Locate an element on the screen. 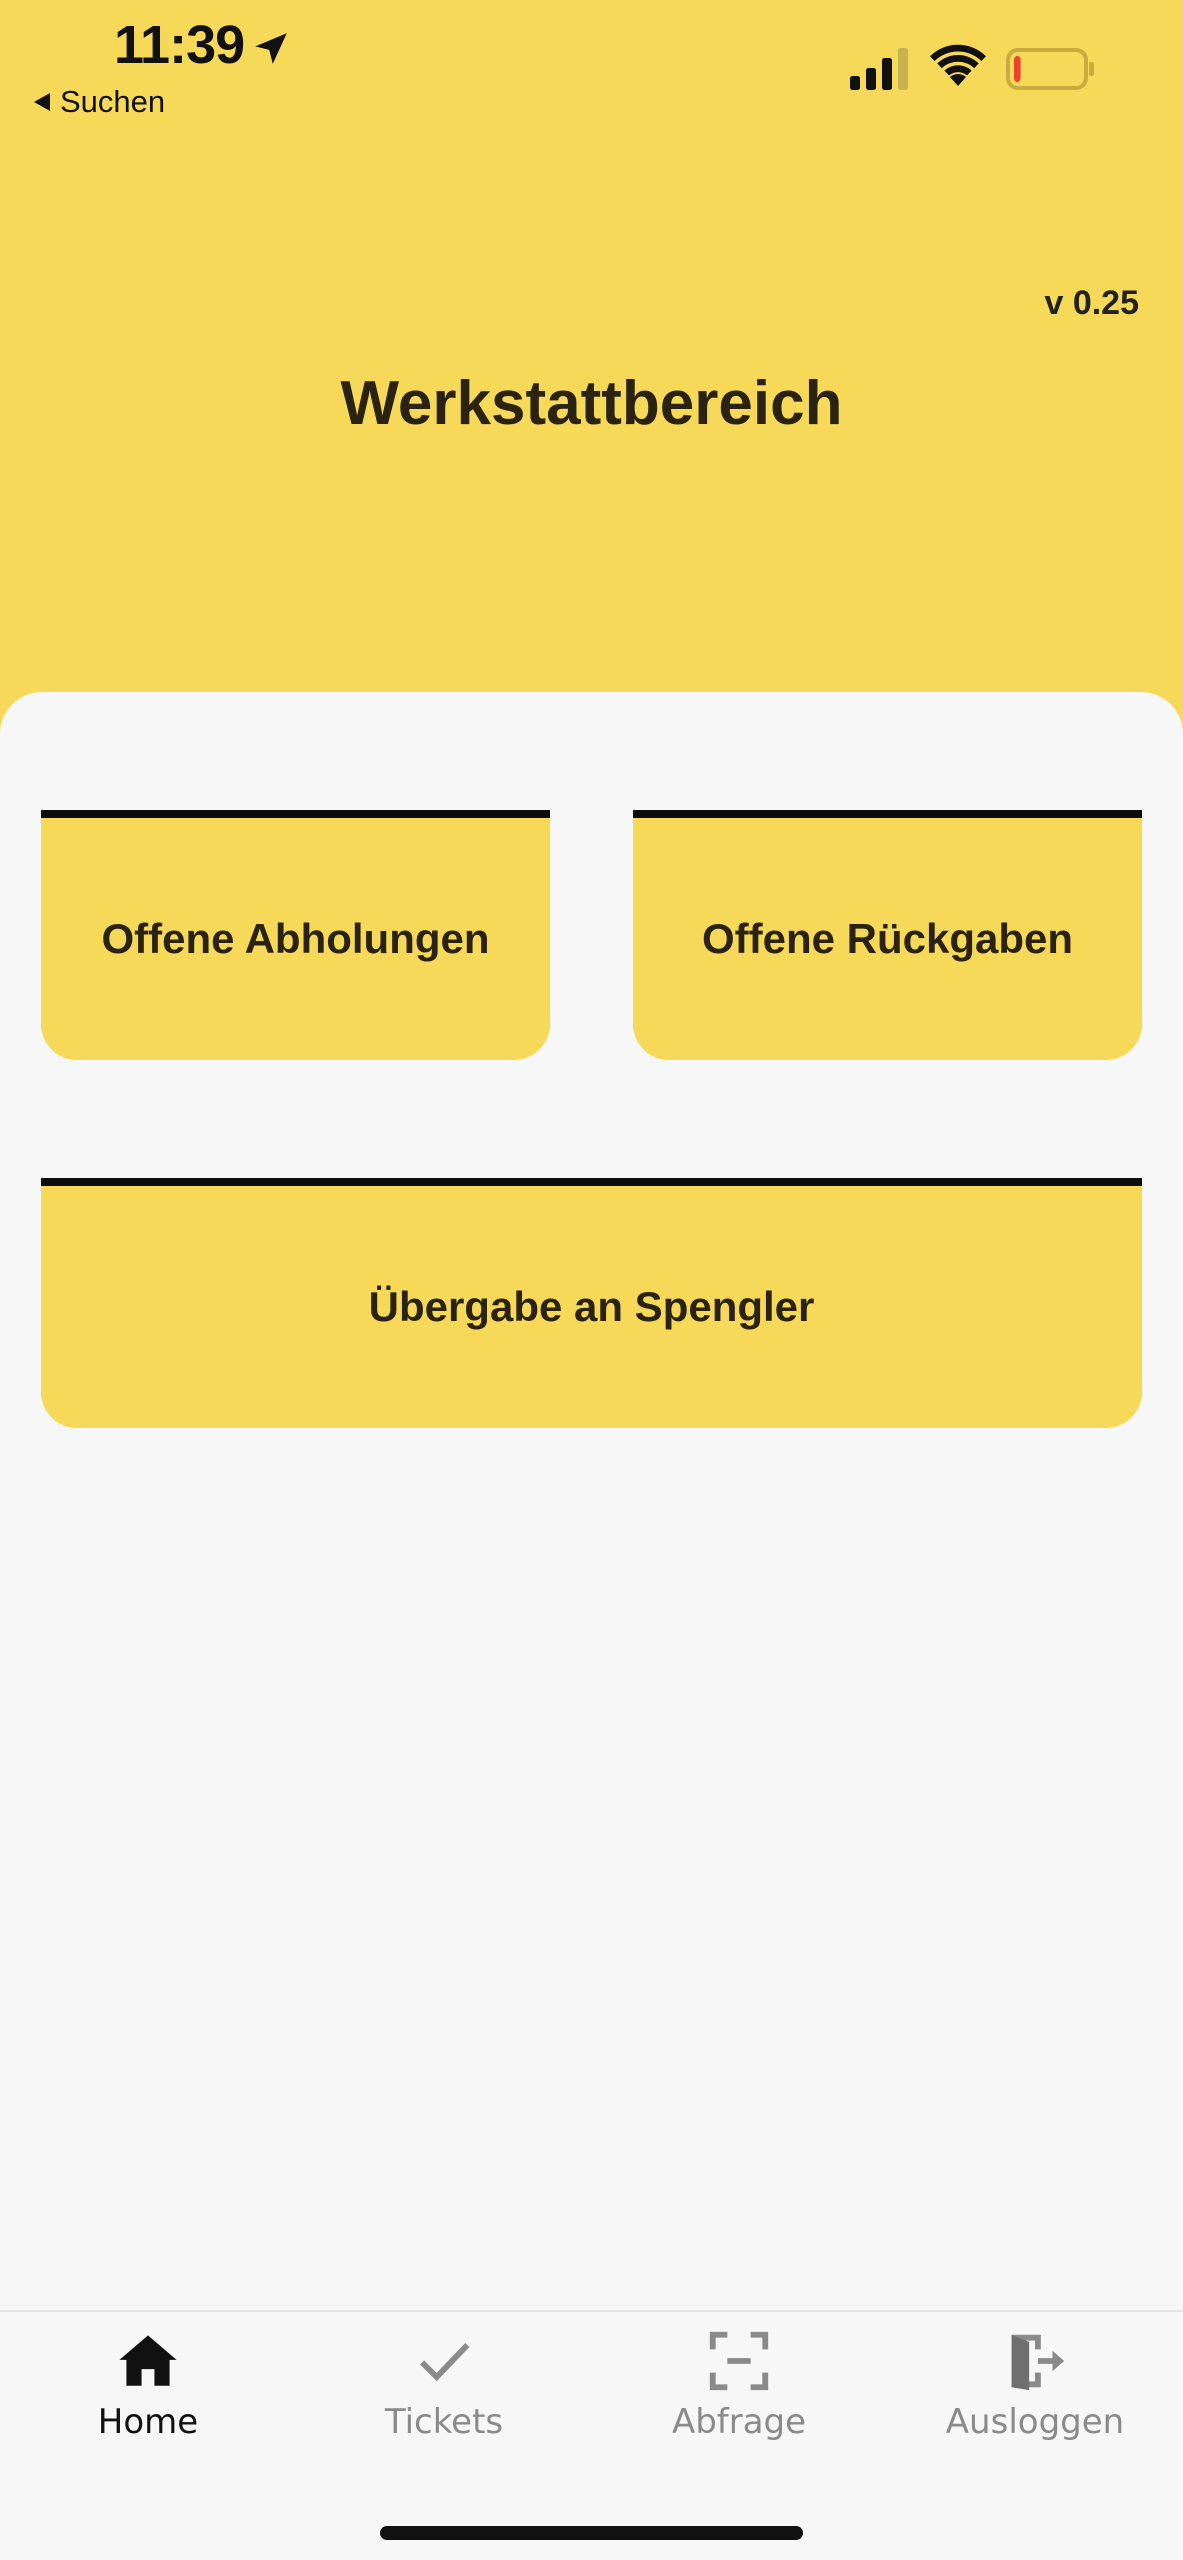 The width and height of the screenshot is (1183, 2560). open-returns-label: Offene Rückgaben is located at coordinates (887, 938).